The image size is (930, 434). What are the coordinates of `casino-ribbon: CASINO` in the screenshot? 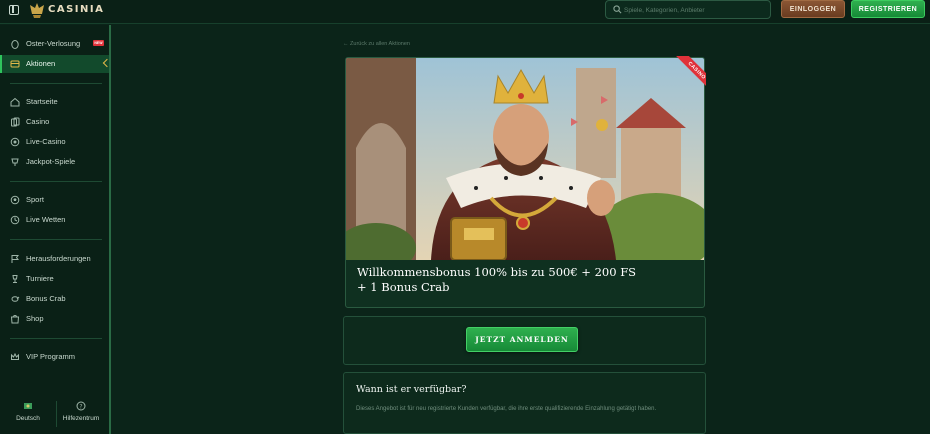 It's located at (686, 76).